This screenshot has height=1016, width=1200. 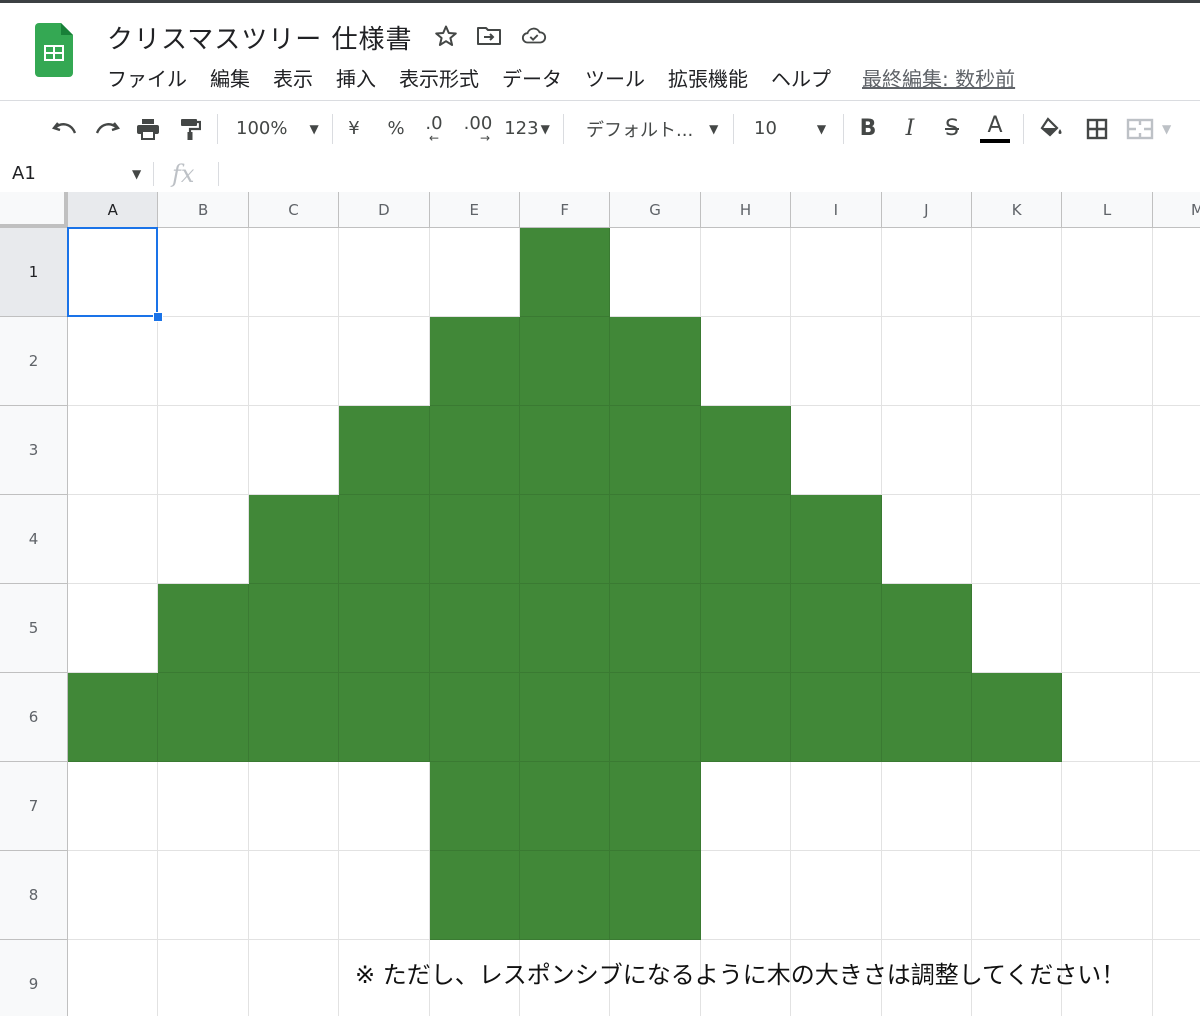 I want to click on cell-m1, so click(x=1176, y=272).